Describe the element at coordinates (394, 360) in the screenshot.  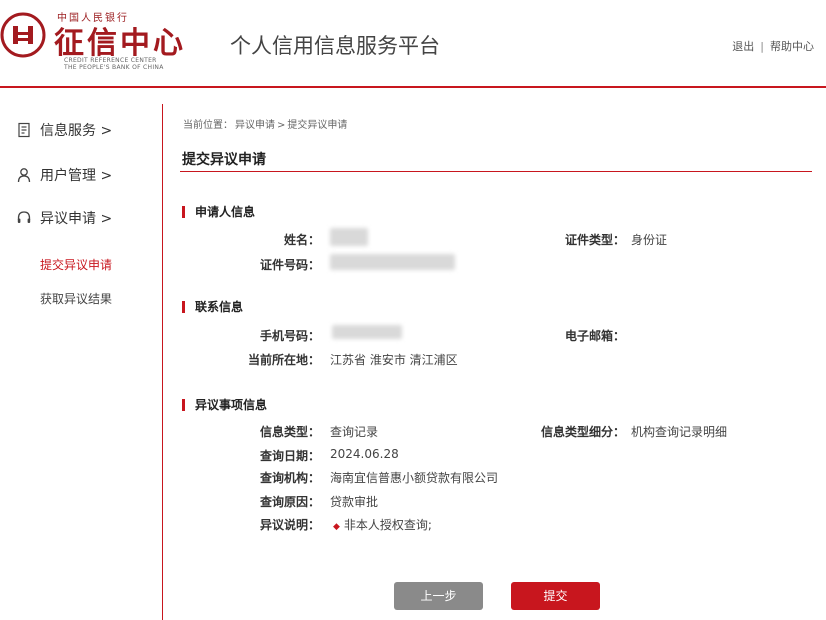
I see `location-value: 江苏省 淮安市 清江浦区` at that location.